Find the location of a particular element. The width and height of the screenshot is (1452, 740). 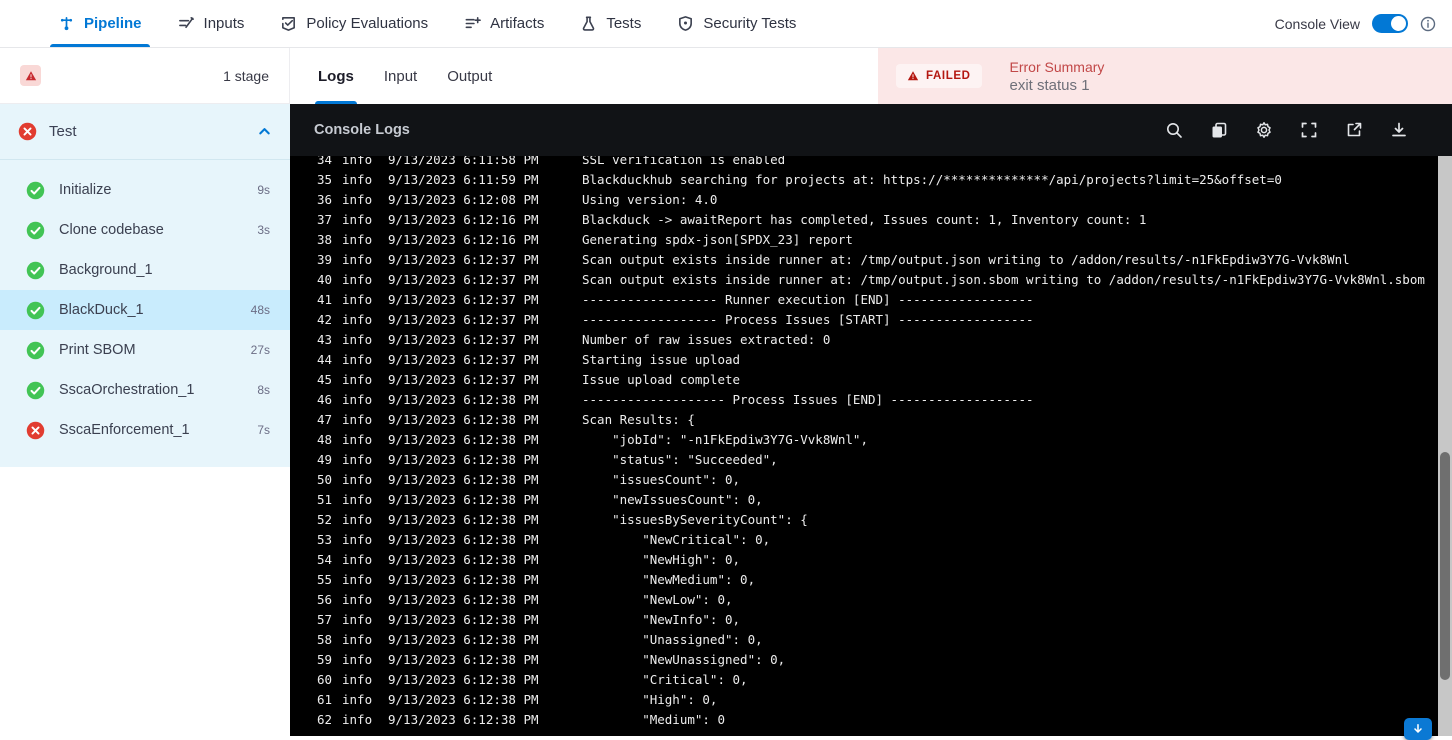

log-line-number: 60 is located at coordinates (320, 680).